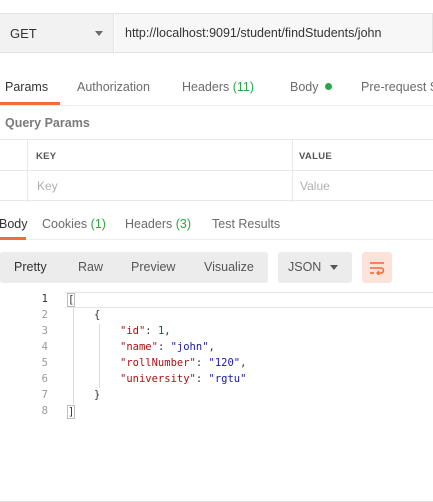 The image size is (433, 502). Describe the element at coordinates (158, 363) in the screenshot. I see `json-key: "rollNumber"` at that location.